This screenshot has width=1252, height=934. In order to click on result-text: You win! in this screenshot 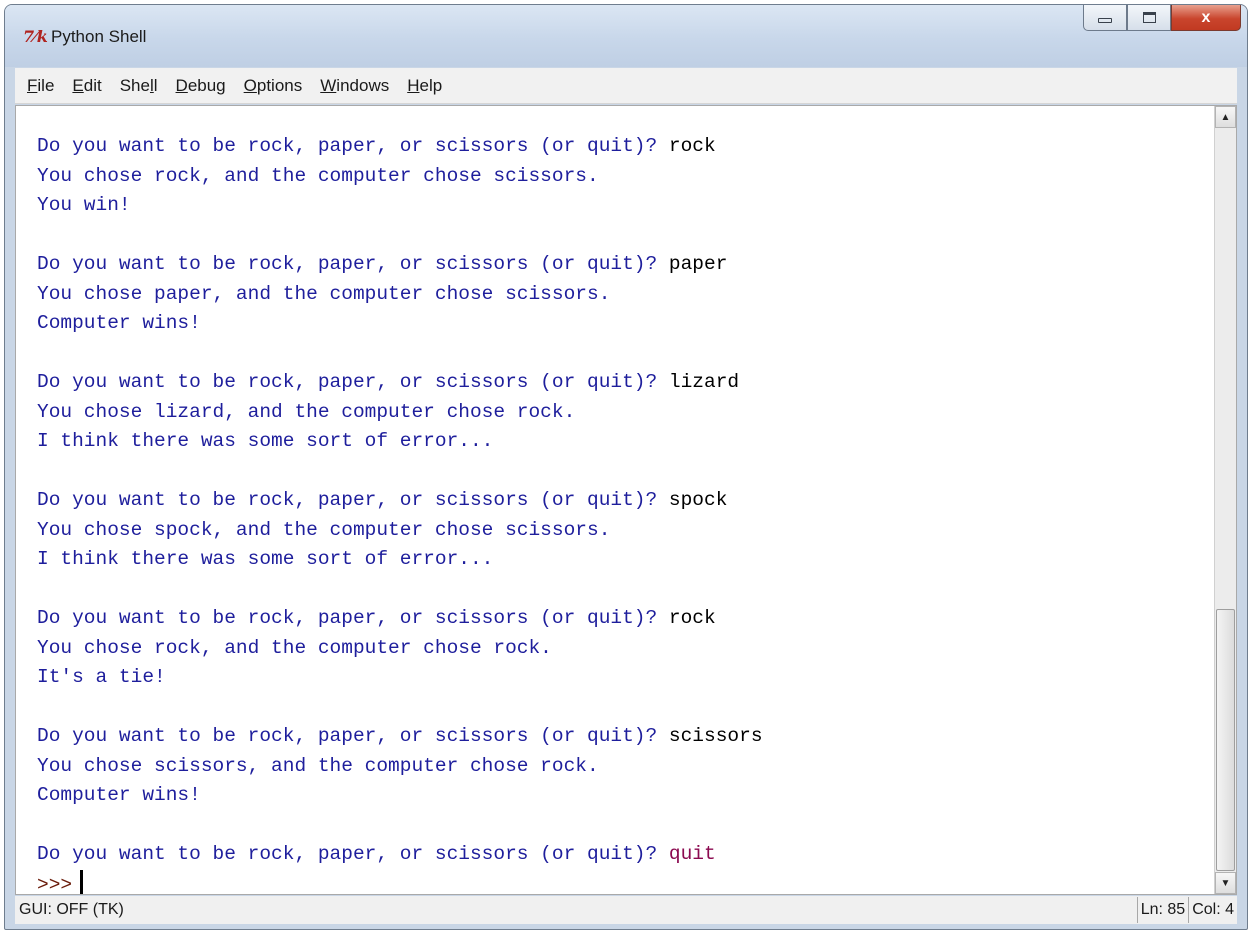, I will do `click(84, 205)`.